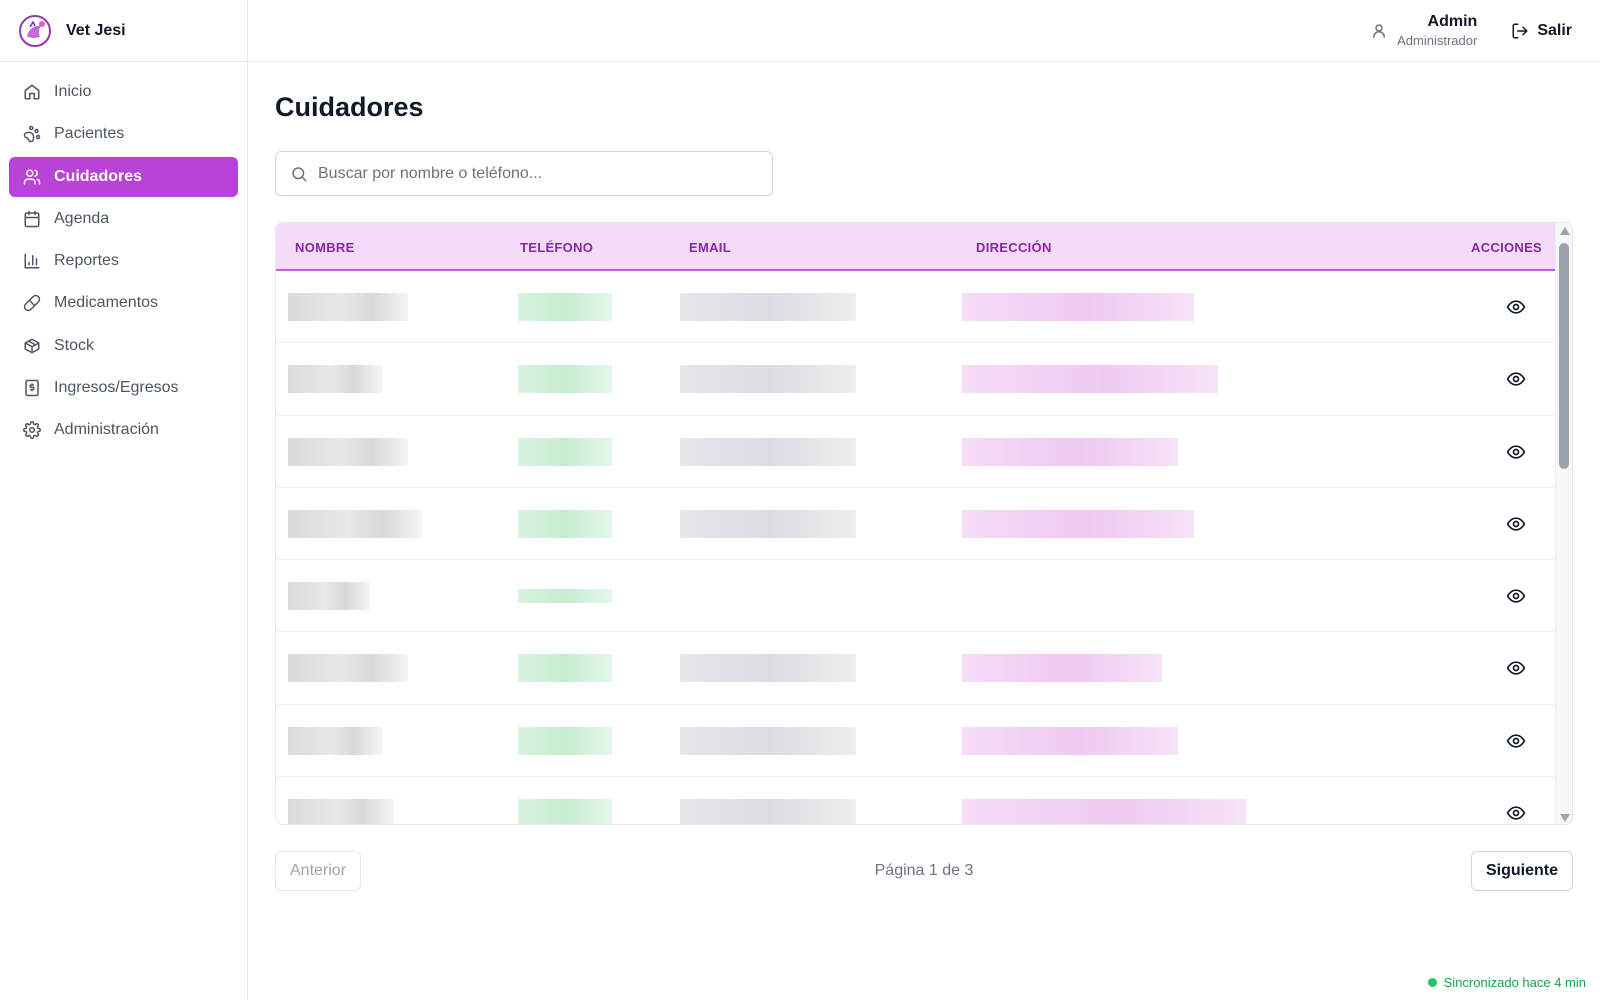 Image resolution: width=1600 pixels, height=1000 pixels. Describe the element at coordinates (35, 30) in the screenshot. I see `veterinary-logo-icon` at that location.